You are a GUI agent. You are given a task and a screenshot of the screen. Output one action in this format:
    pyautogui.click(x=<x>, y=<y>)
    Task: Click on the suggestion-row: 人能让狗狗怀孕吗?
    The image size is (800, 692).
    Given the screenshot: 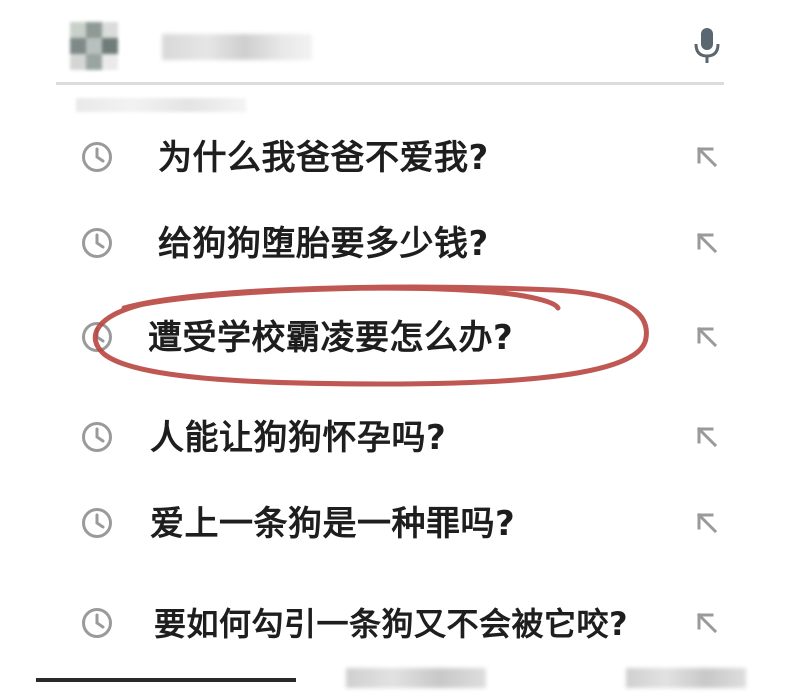 What is the action you would take?
    pyautogui.click(x=401, y=440)
    